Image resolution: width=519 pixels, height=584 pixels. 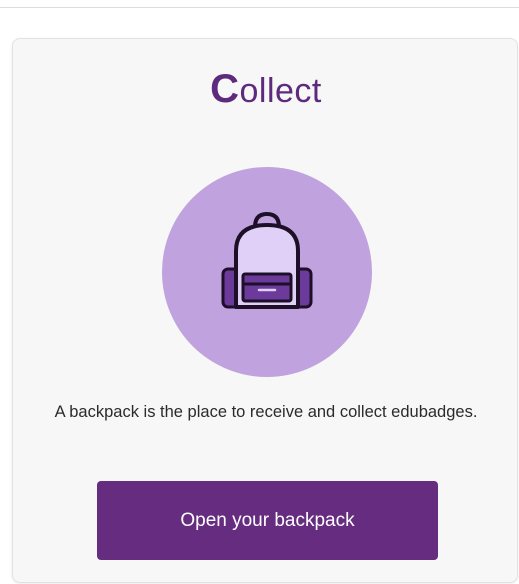 I want to click on card-title-initial: C, so click(x=225, y=89).